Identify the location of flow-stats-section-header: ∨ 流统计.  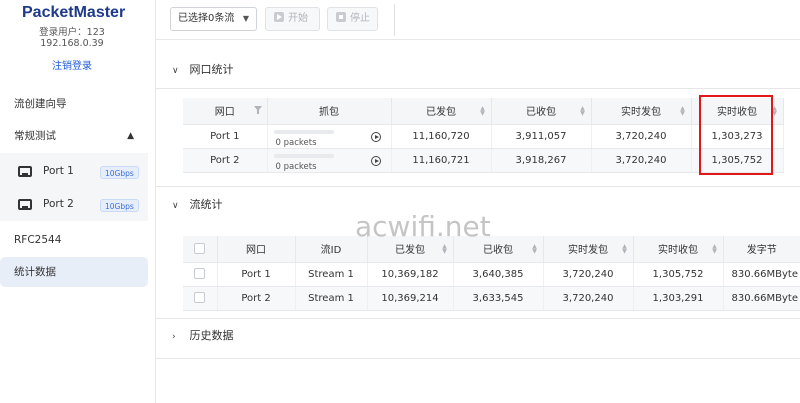
(197, 205).